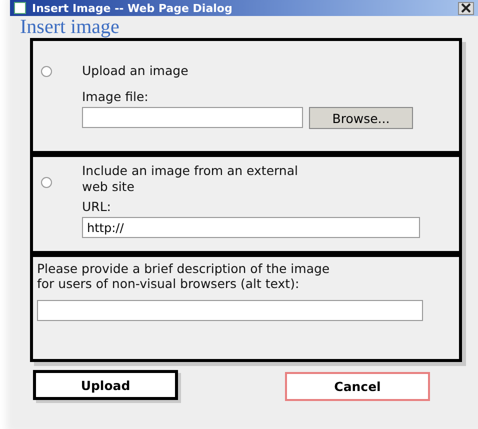  What do you see at coordinates (357, 386) in the screenshot?
I see `cancel-button: Cancel` at bounding box center [357, 386].